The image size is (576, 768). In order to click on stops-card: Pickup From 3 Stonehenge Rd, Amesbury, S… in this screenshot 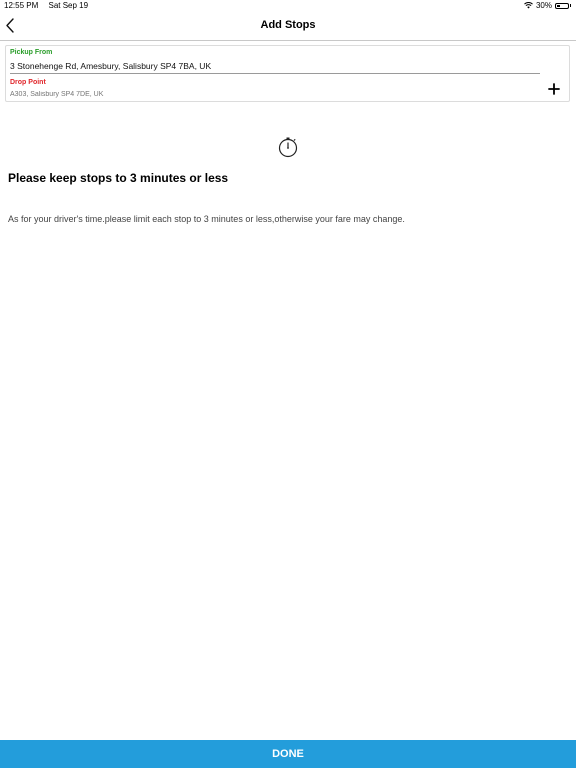, I will do `click(287, 73)`.